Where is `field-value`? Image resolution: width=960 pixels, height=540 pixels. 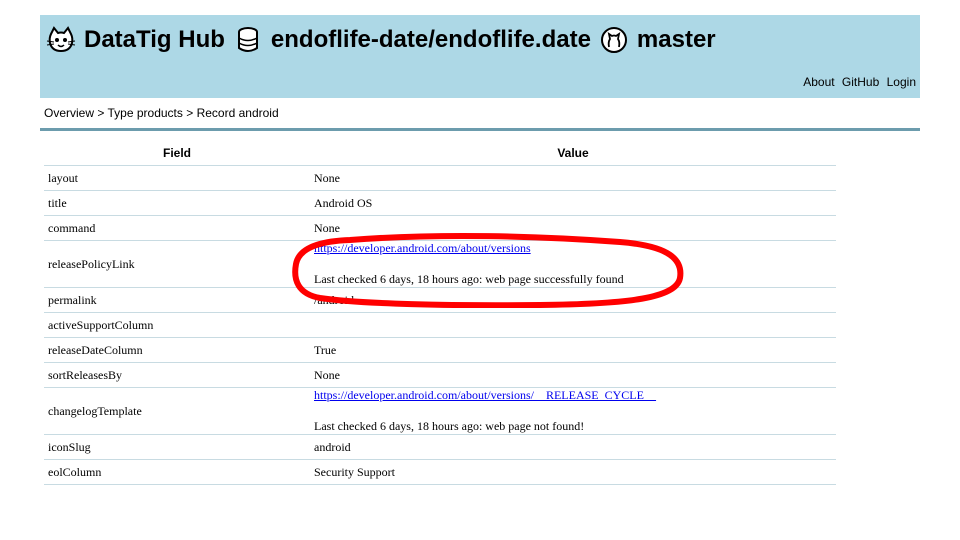 field-value is located at coordinates (573, 325).